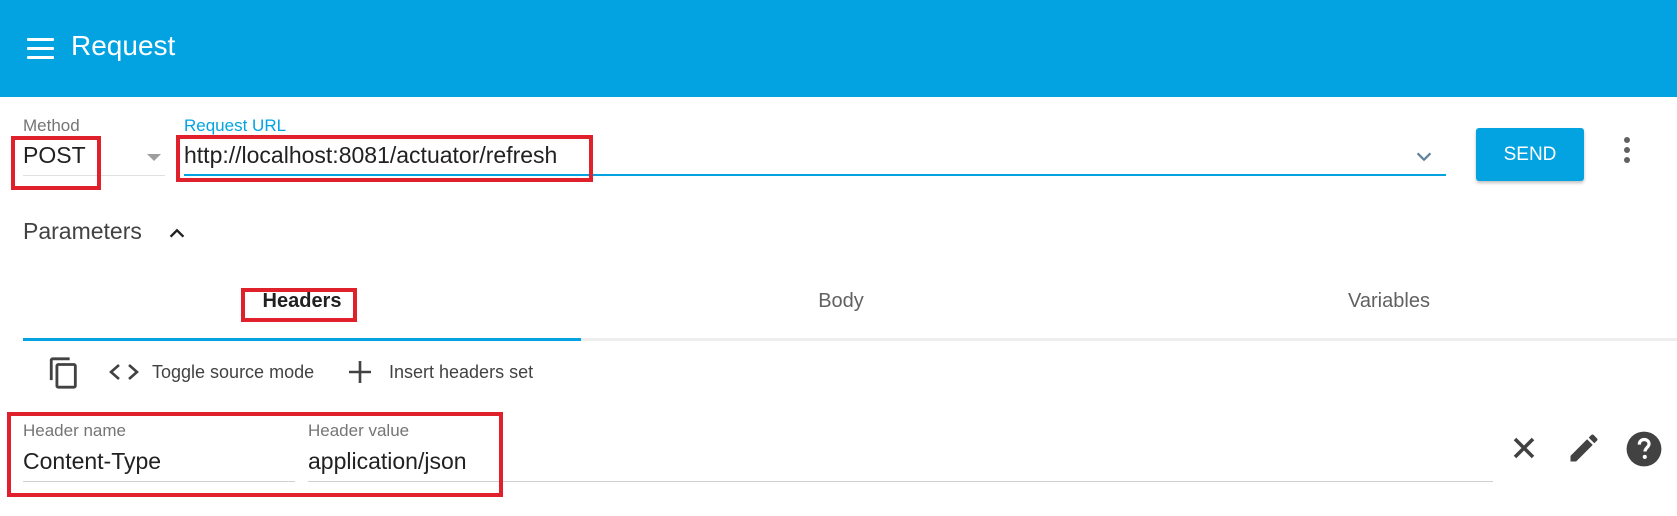 The height and width of the screenshot is (516, 1677). I want to click on toggle-source-label: Toggle source mode, so click(233, 371).